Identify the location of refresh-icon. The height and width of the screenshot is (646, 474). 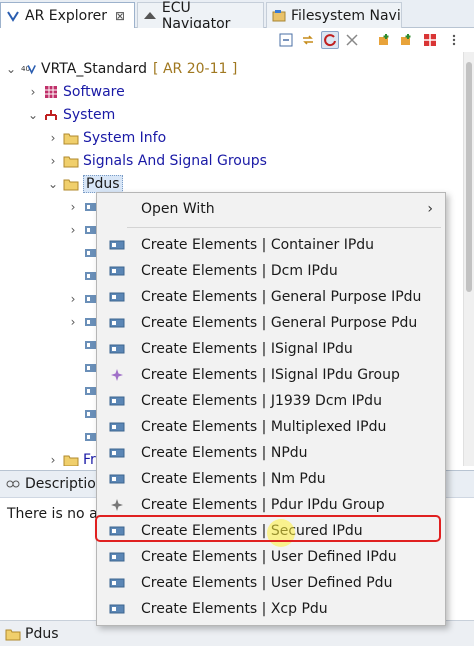
(330, 40).